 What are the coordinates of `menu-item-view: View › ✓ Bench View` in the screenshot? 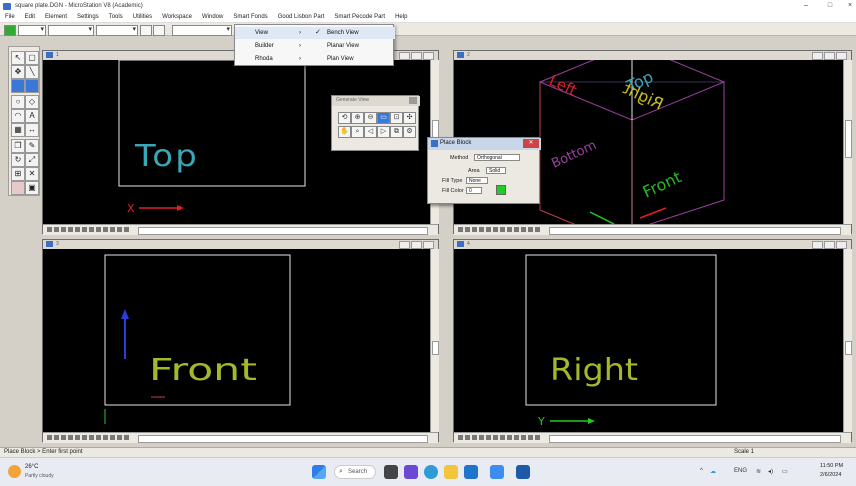 It's located at (315, 33).